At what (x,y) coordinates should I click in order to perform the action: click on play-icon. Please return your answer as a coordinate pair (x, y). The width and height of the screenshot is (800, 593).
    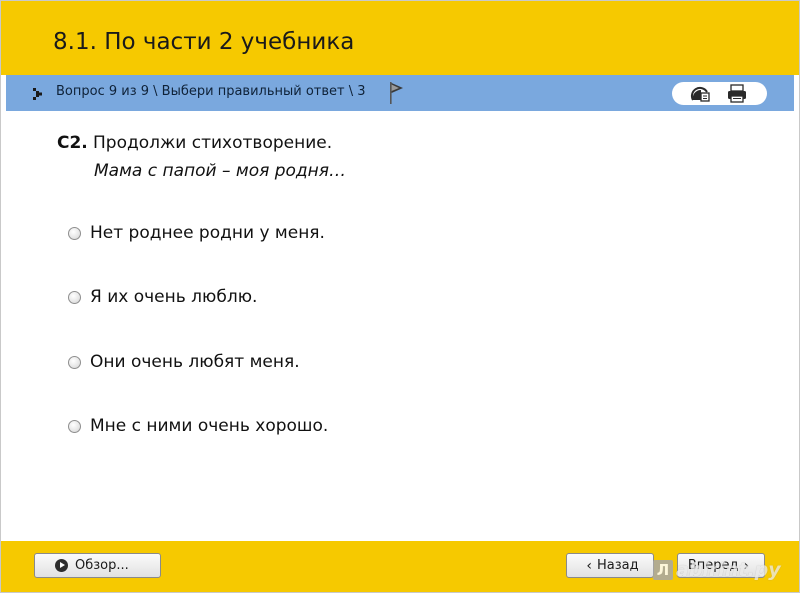
    Looking at the image, I should click on (61, 565).